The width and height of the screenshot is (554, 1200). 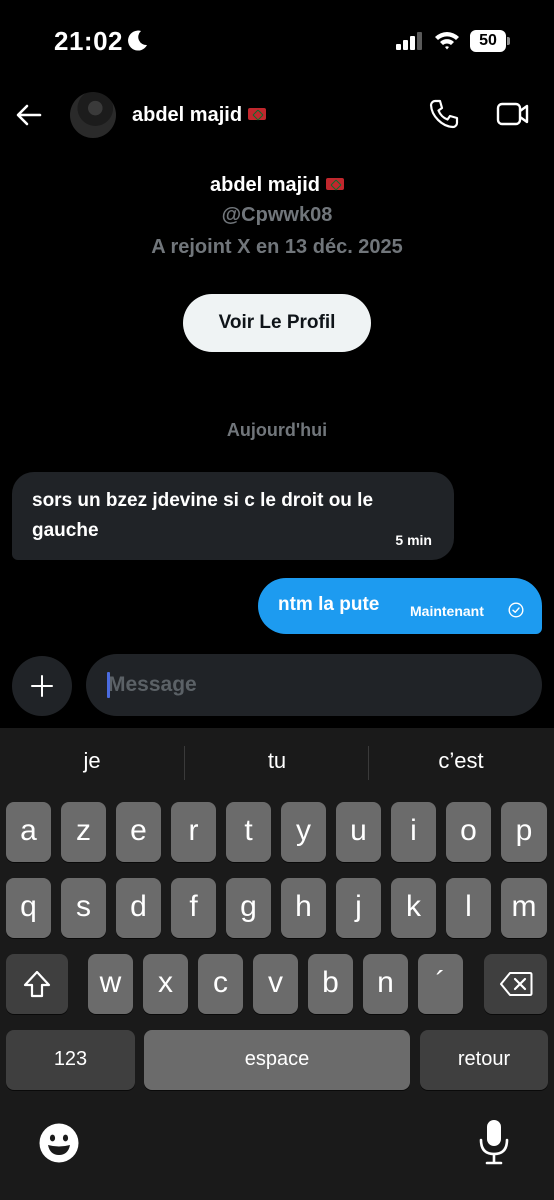 What do you see at coordinates (277, 115) in the screenshot?
I see `conversation-header: abdel majid` at bounding box center [277, 115].